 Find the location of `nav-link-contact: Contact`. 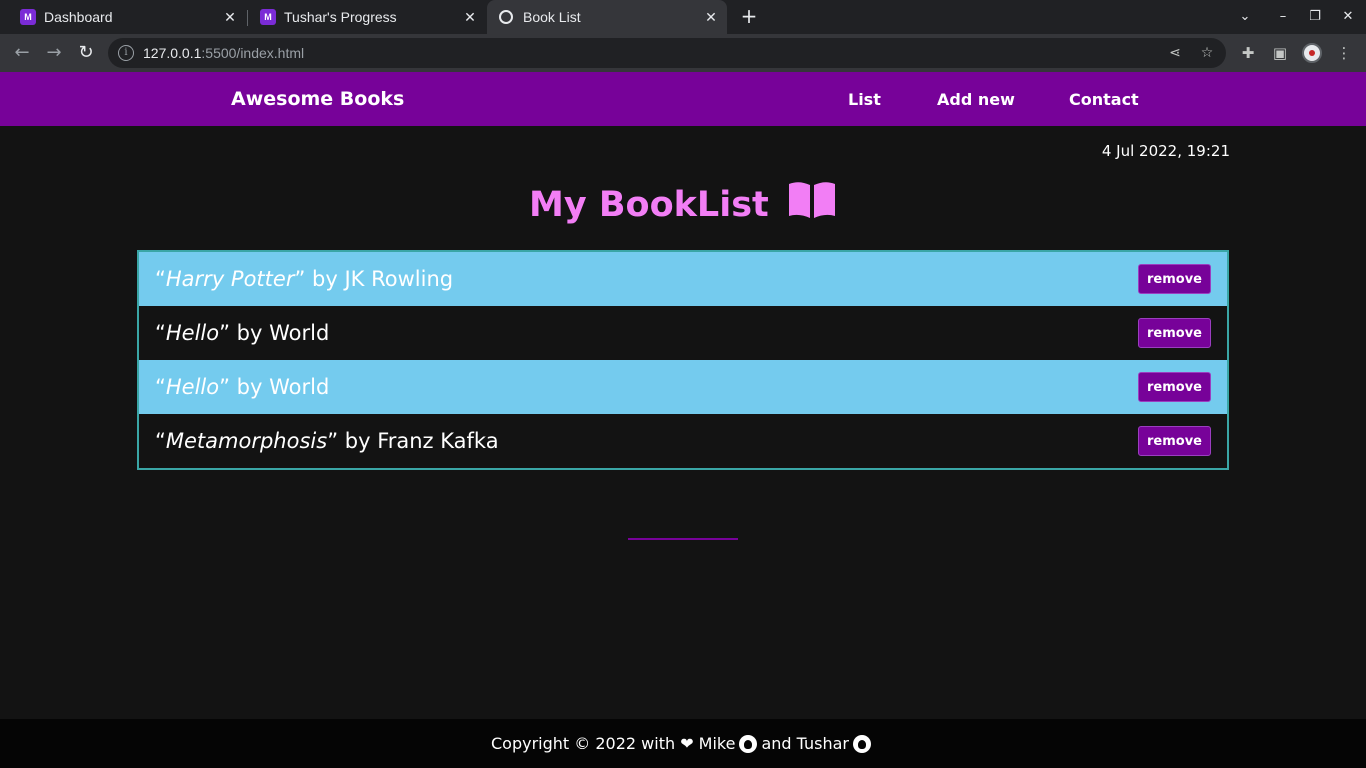

nav-link-contact: Contact is located at coordinates (1104, 99).